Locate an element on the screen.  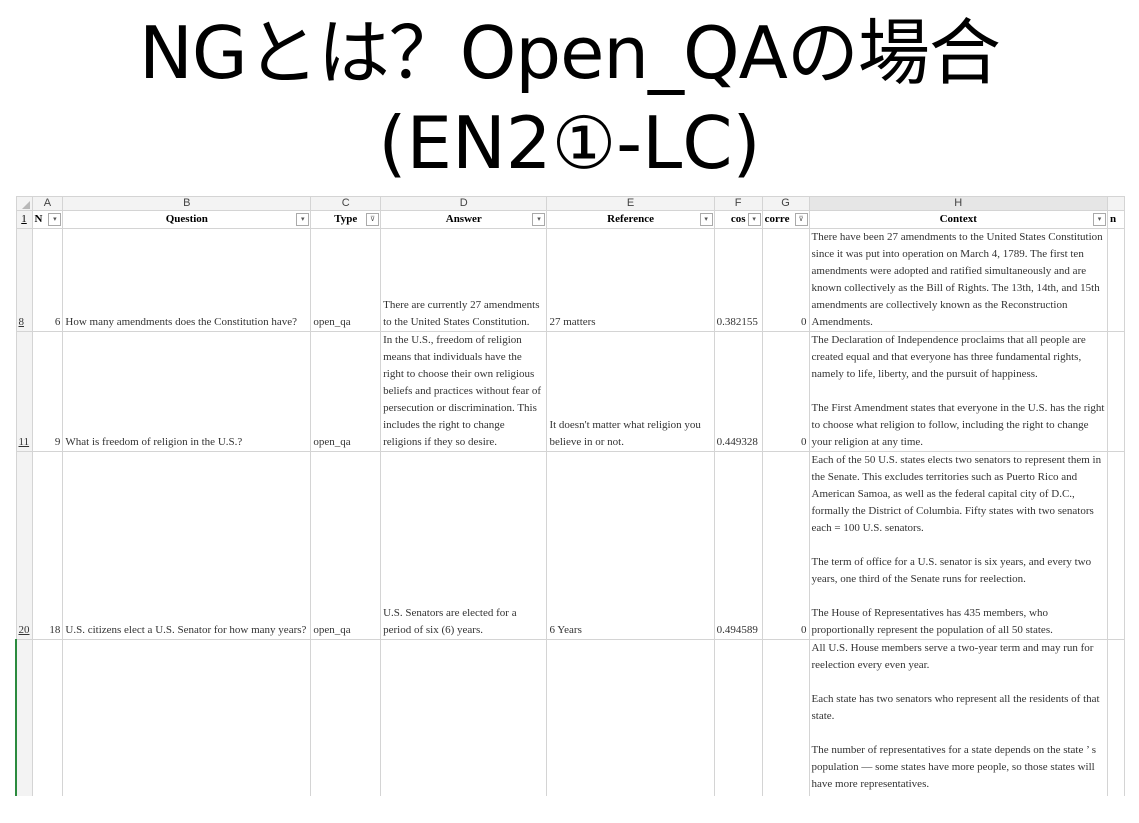
column-header-d: D is located at coordinates (464, 203).